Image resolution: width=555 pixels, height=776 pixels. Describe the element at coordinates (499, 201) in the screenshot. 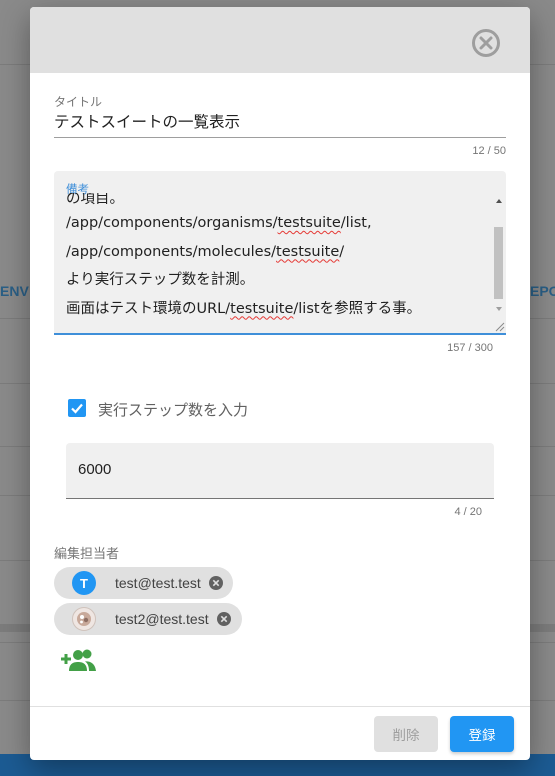

I see `scroll-up-arrow-icon` at that location.